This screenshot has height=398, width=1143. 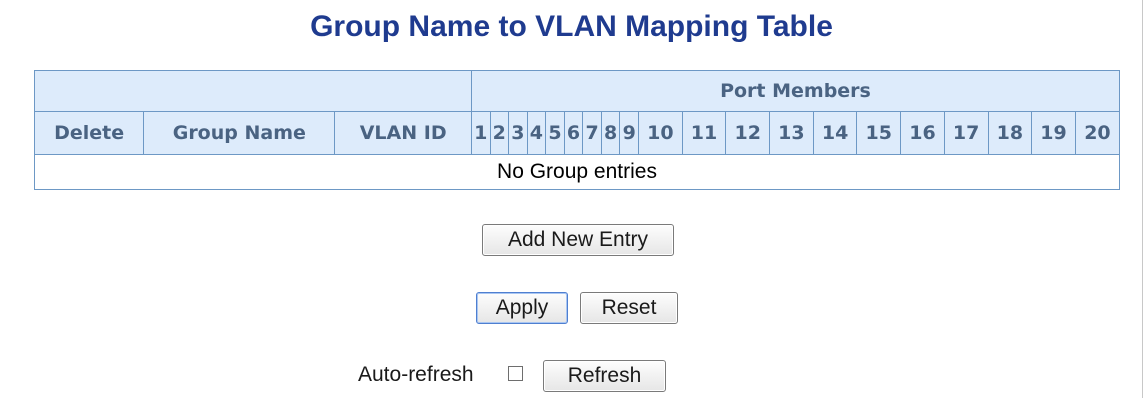 I want to click on header-port-5: 5, so click(x=555, y=133).